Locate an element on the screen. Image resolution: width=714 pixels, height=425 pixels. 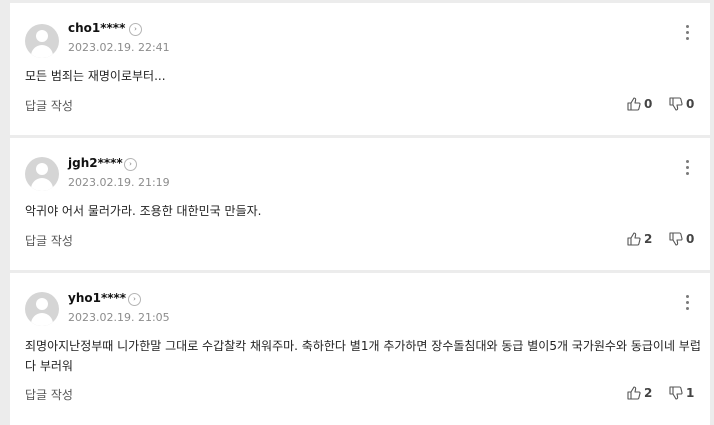
username: cho1**** is located at coordinates (96, 28).